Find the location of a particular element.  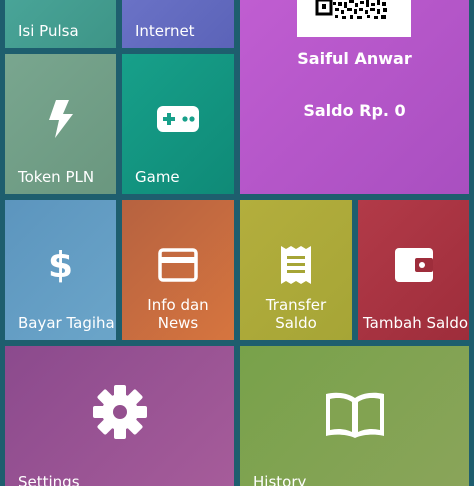

bolt-icon is located at coordinates (60, 119).